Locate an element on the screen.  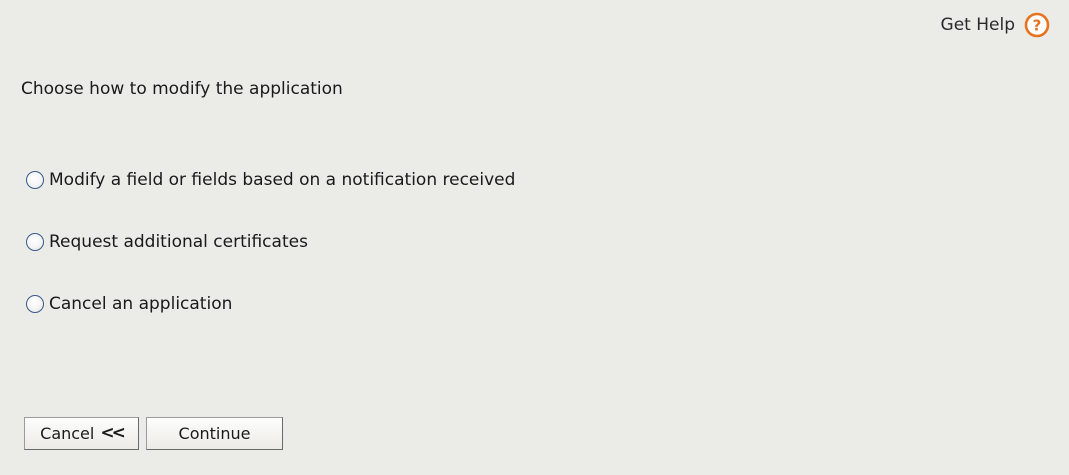
option-label: Cancel an application is located at coordinates (141, 304).